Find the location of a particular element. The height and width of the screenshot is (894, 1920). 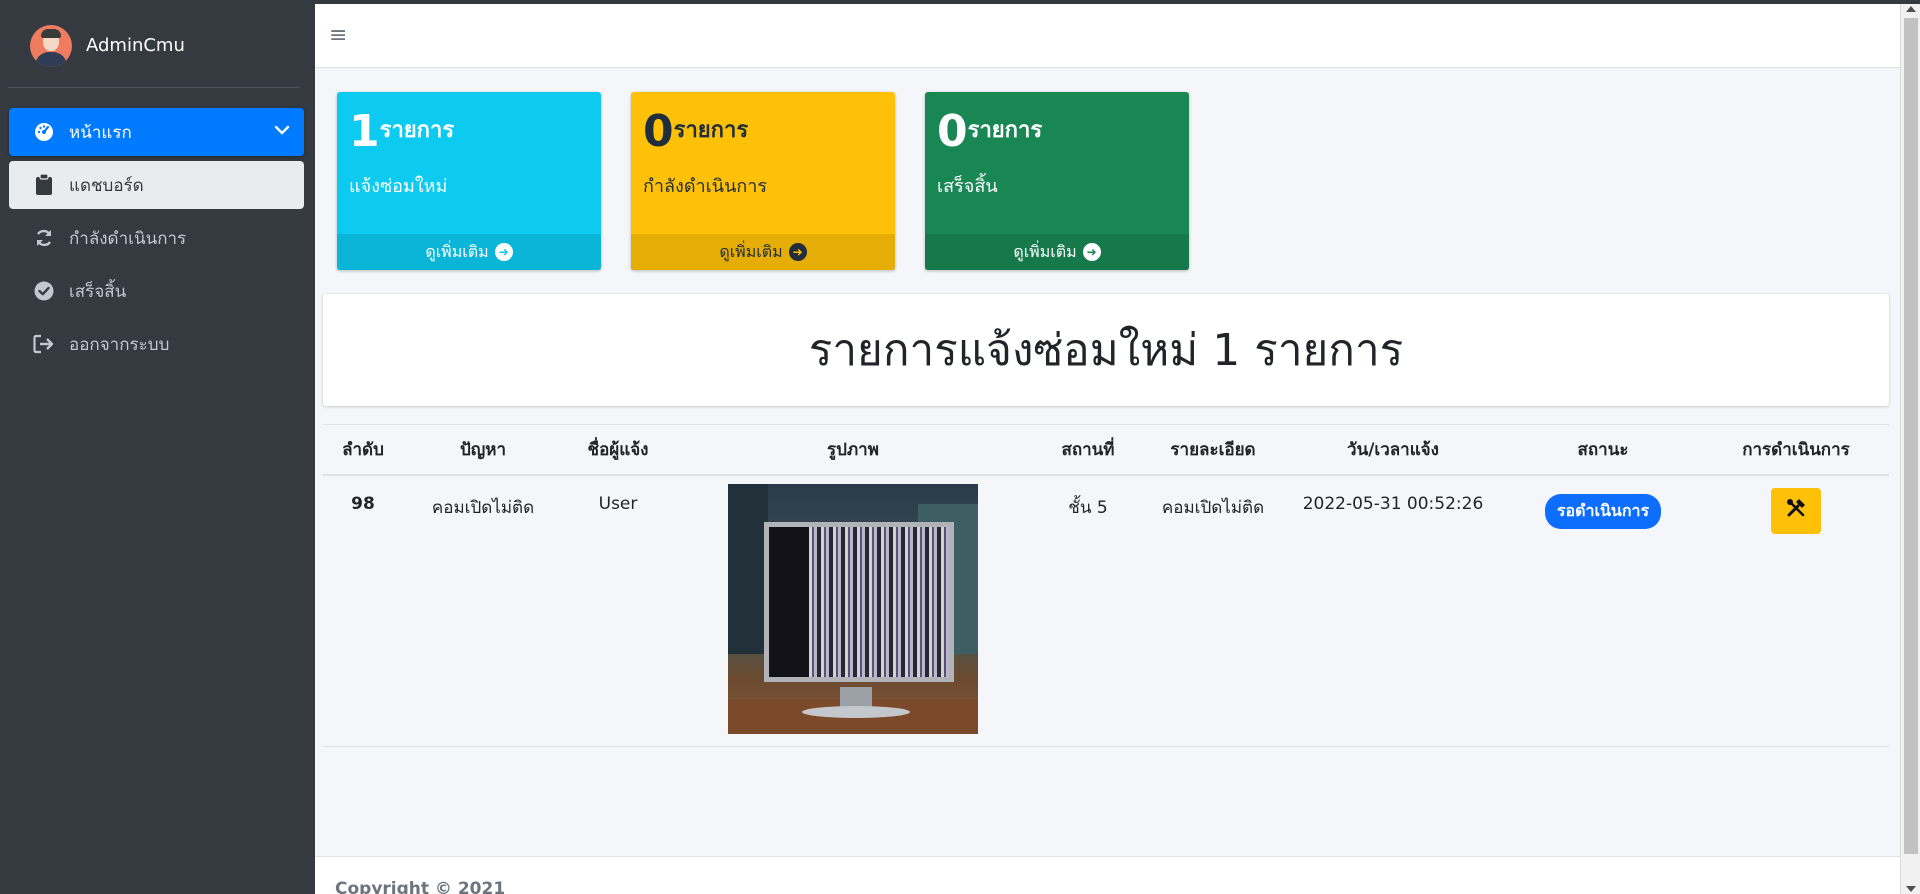

cell-action is located at coordinates (1796, 610).